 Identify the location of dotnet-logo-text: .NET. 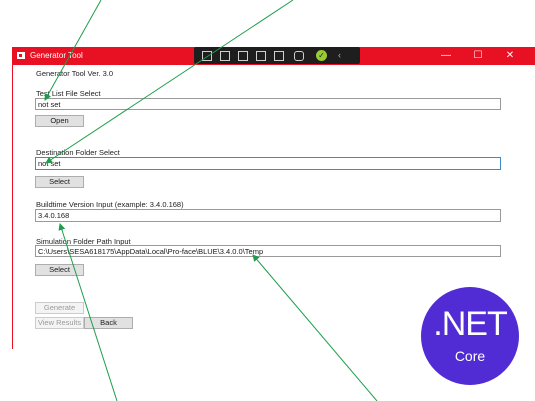
(470, 324).